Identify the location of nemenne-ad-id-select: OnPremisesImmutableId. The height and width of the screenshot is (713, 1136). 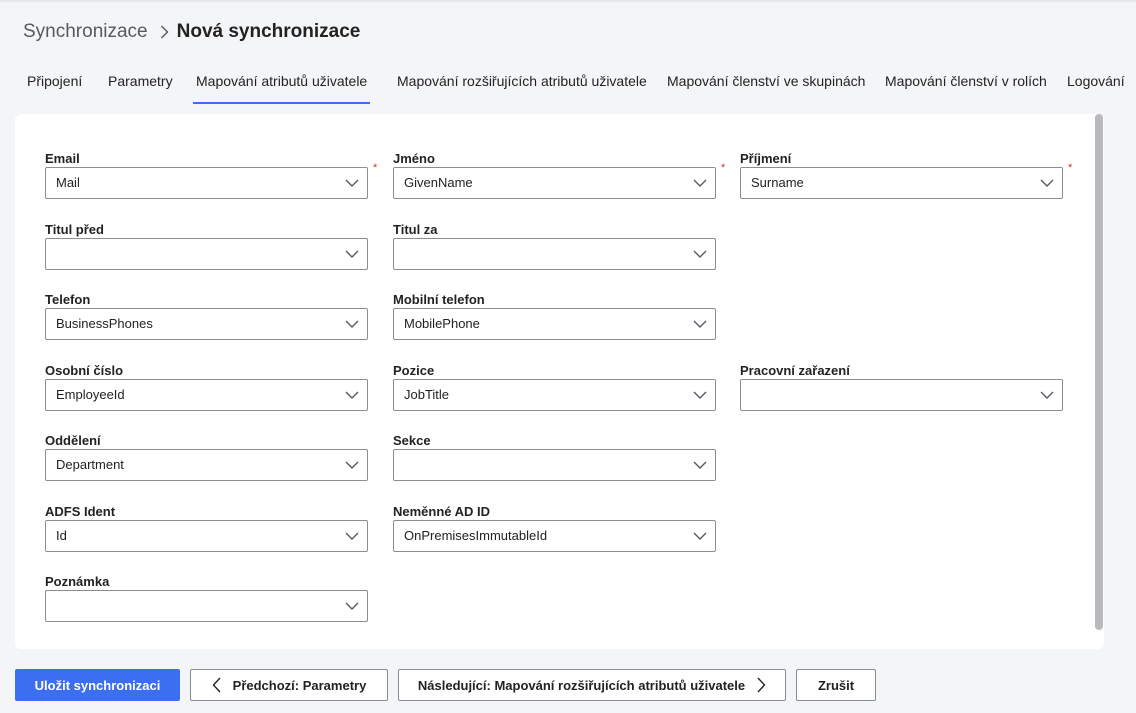
(554, 536).